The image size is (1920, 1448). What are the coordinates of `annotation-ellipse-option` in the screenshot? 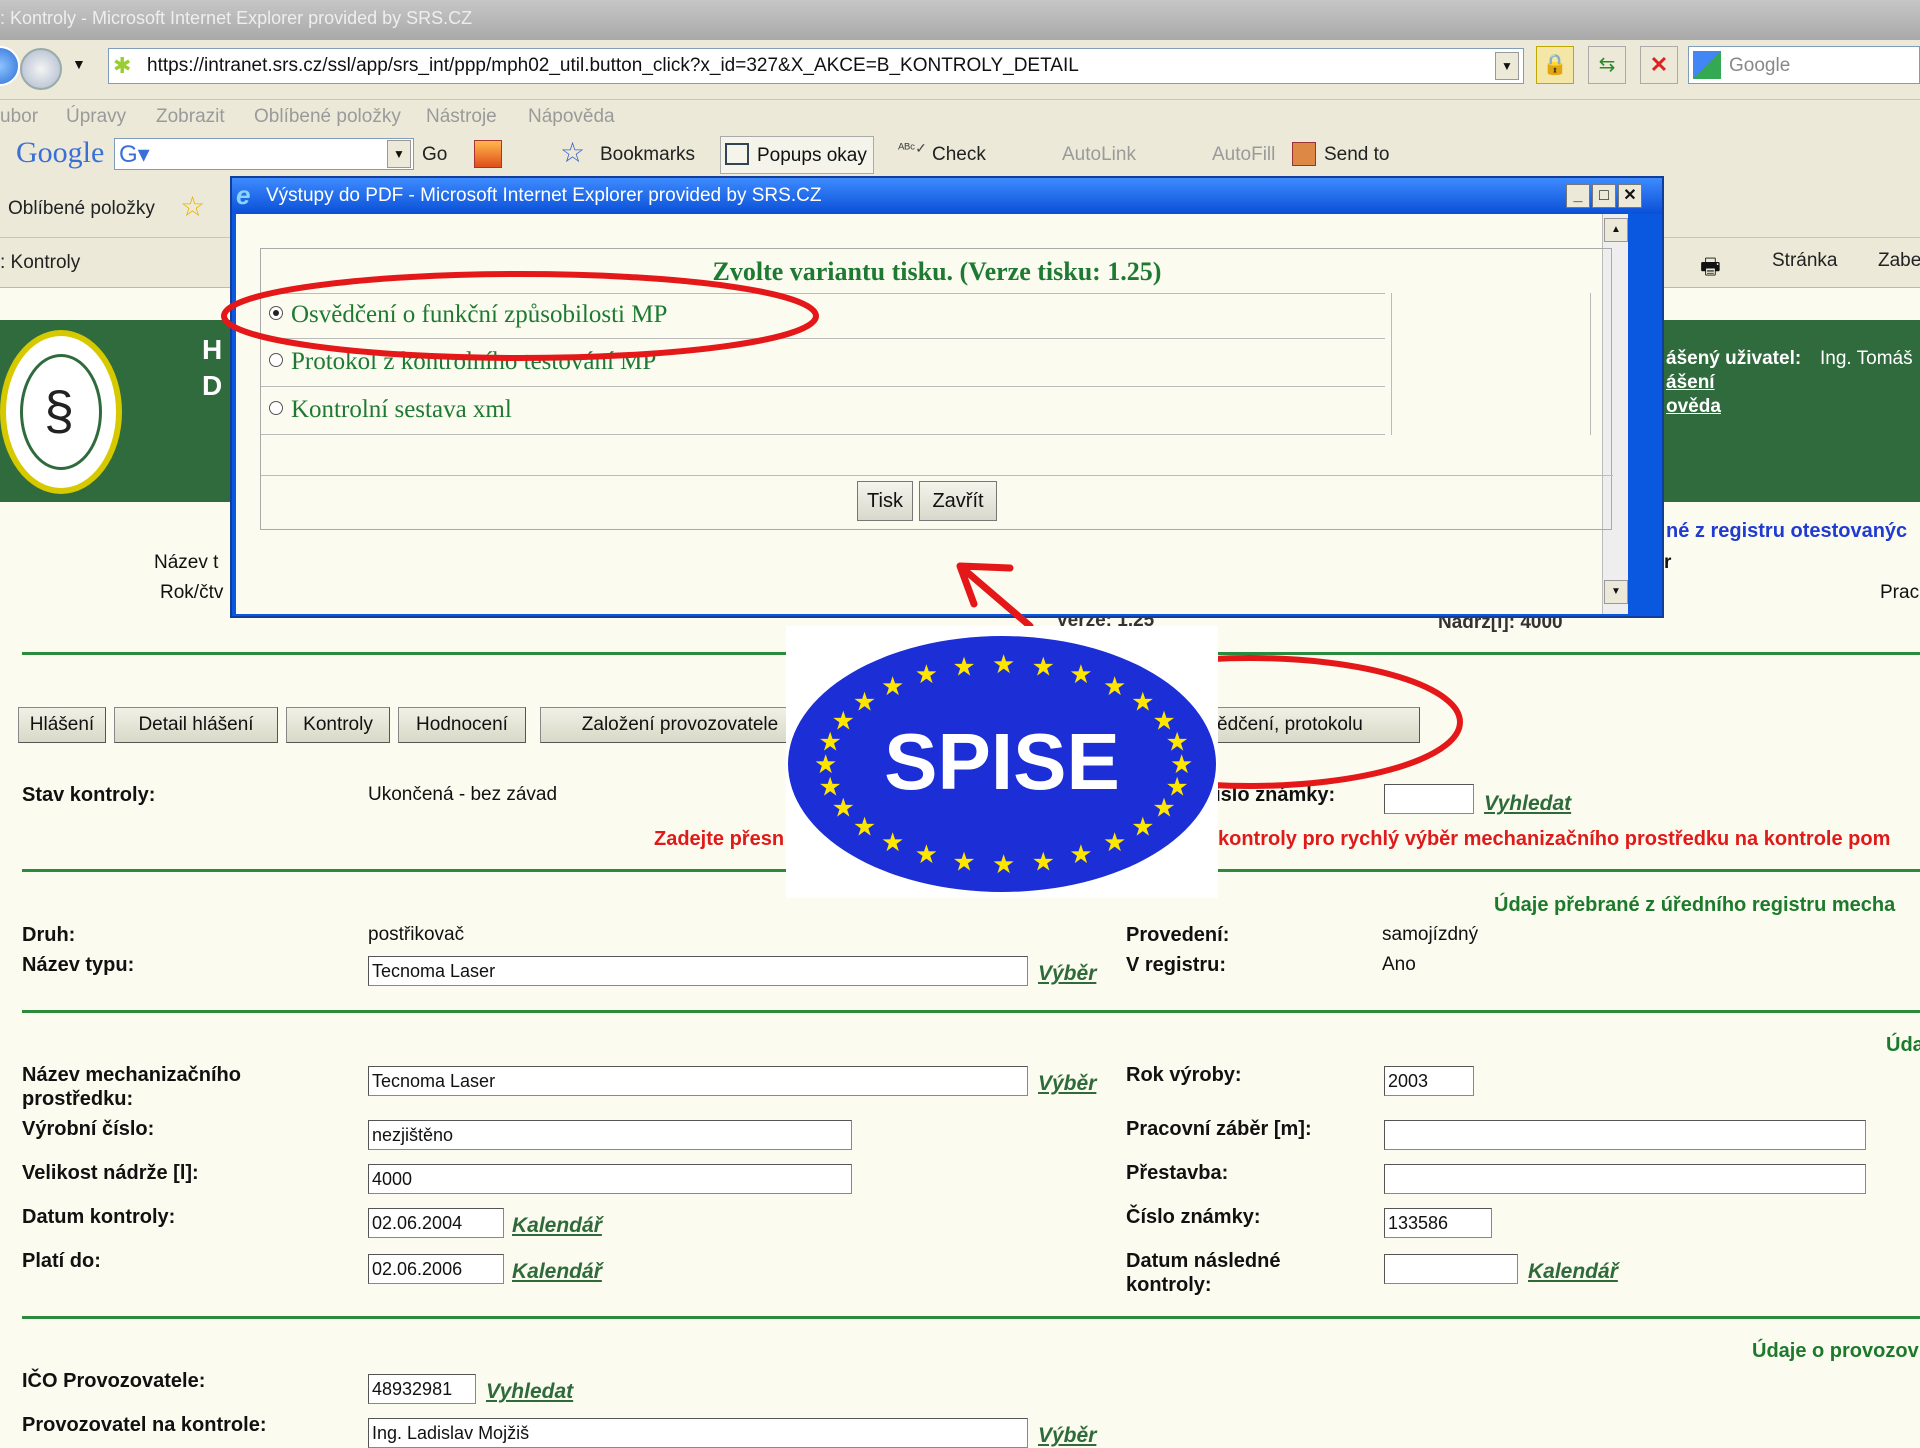 It's located at (520, 316).